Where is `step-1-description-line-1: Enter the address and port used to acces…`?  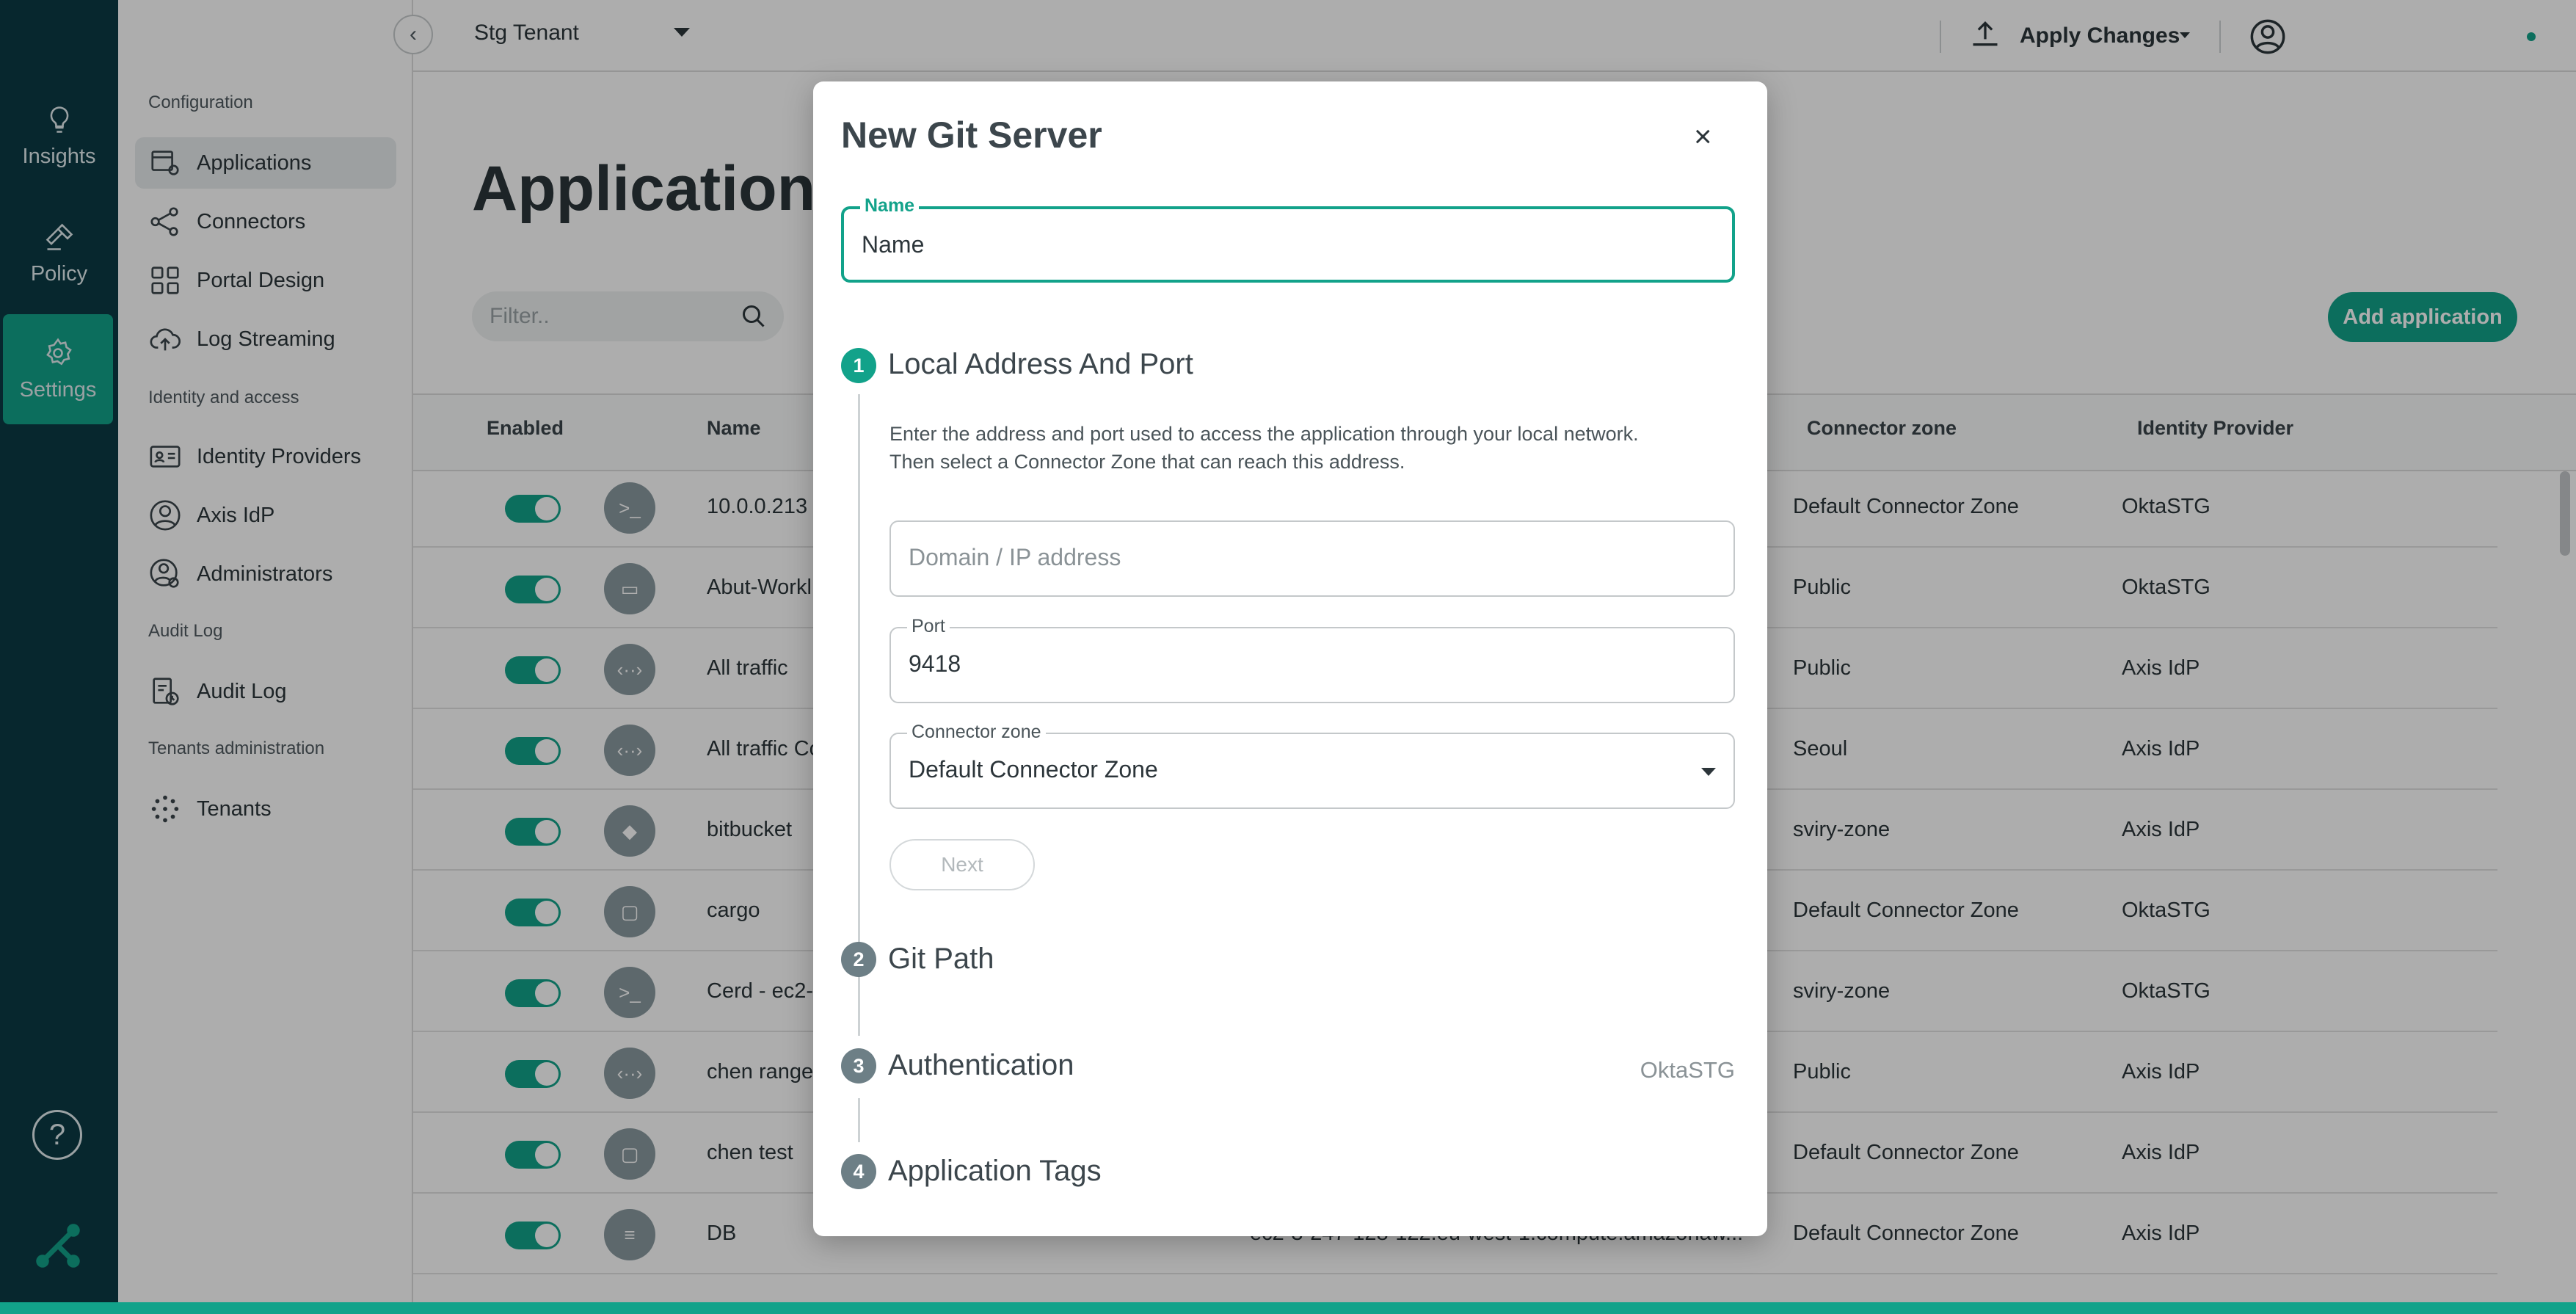 step-1-description-line-1: Enter the address and port used to acces… is located at coordinates (1264, 434).